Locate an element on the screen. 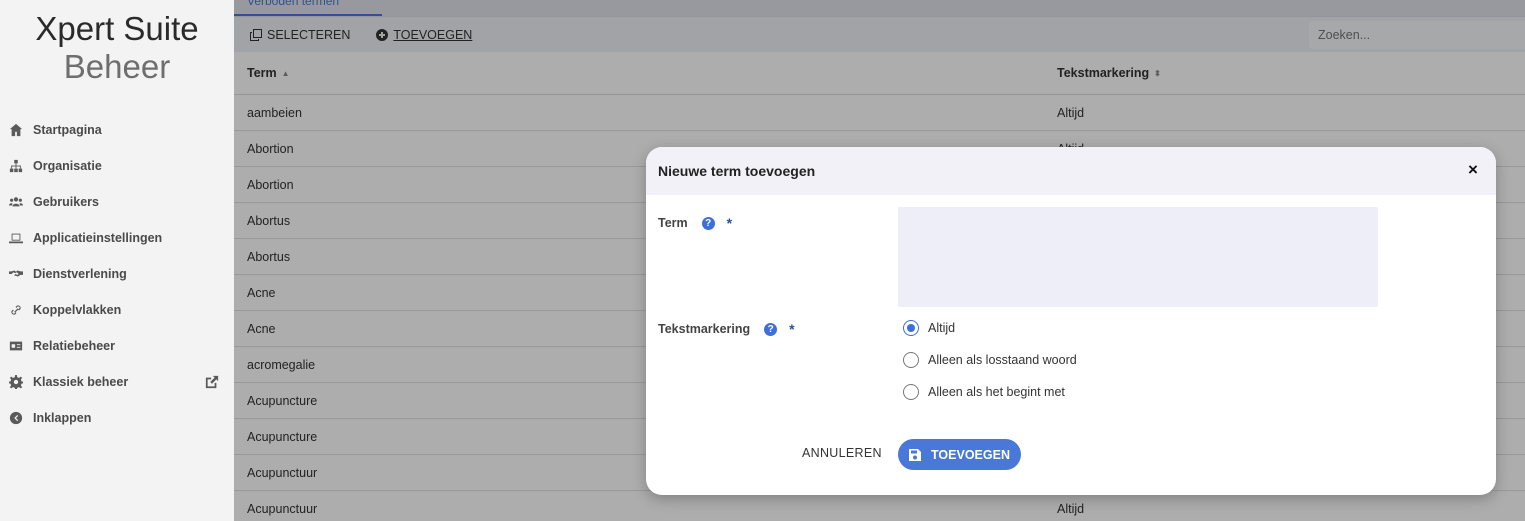 The width and height of the screenshot is (1525, 521). radio-label: Alleen als losstaand woord is located at coordinates (1002, 360).